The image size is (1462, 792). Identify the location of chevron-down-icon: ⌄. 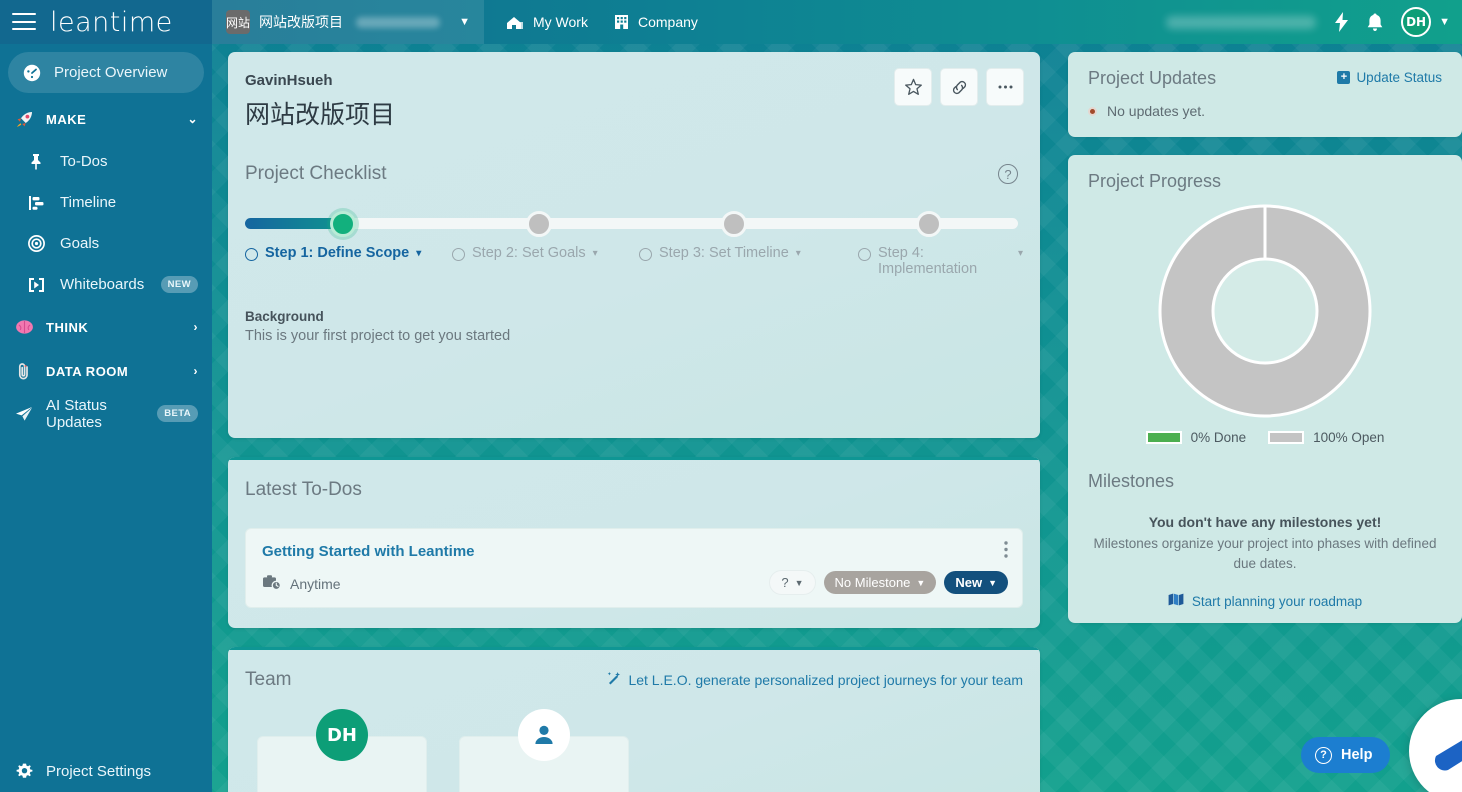
(192, 119).